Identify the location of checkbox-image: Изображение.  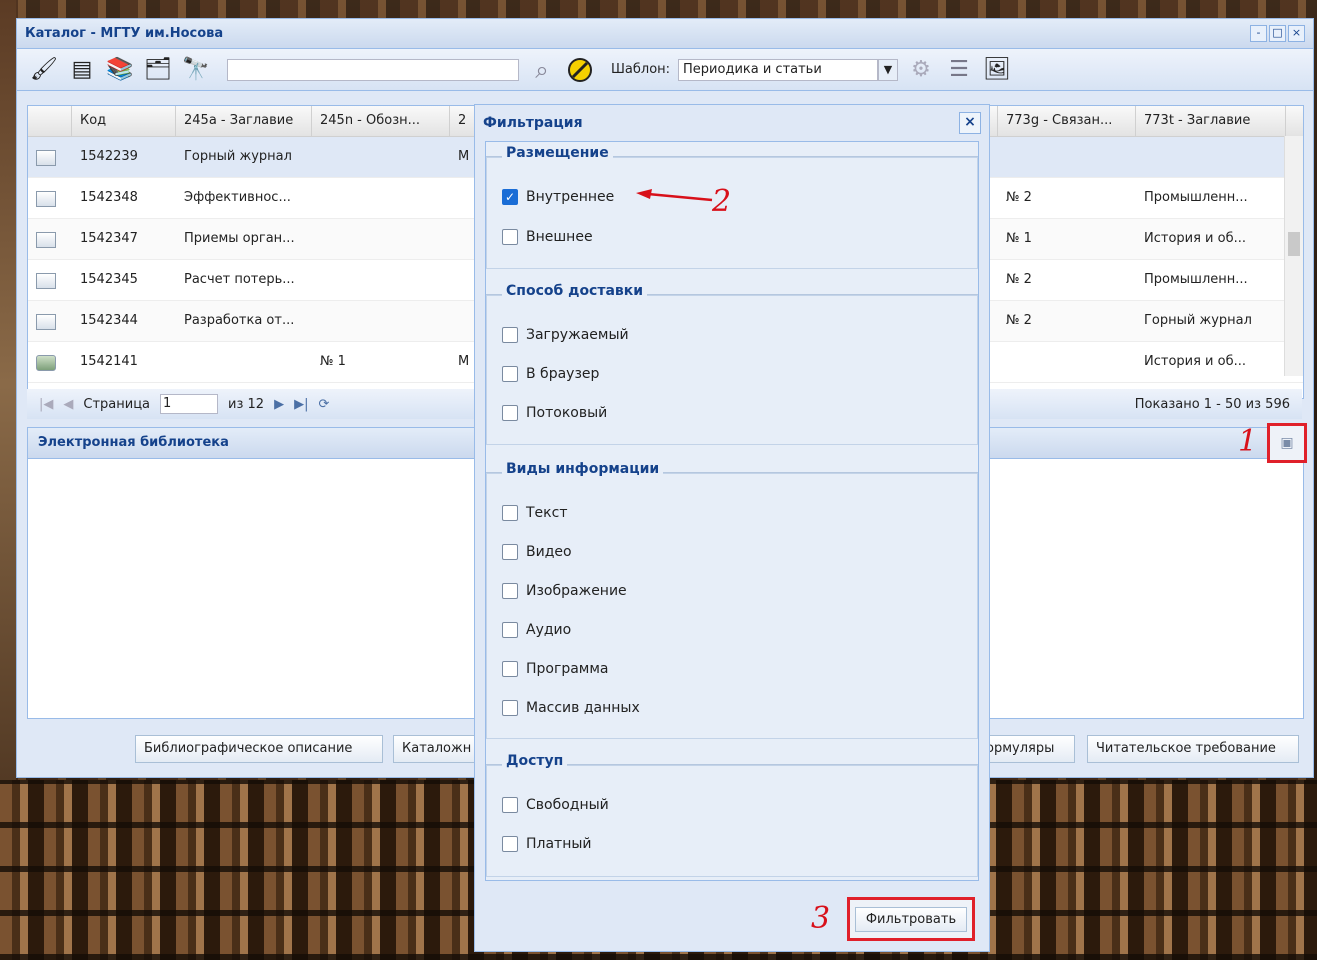
(564, 591).